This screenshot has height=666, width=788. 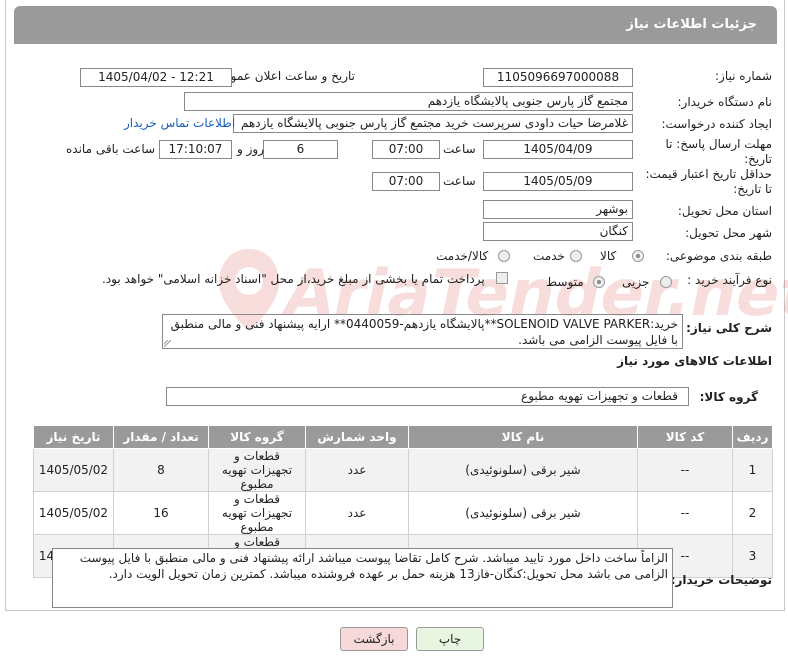 What do you see at coordinates (427, 396) in the screenshot?
I see `goods-group-field: قطعات و تجهیزات تهویه مطبوع` at bounding box center [427, 396].